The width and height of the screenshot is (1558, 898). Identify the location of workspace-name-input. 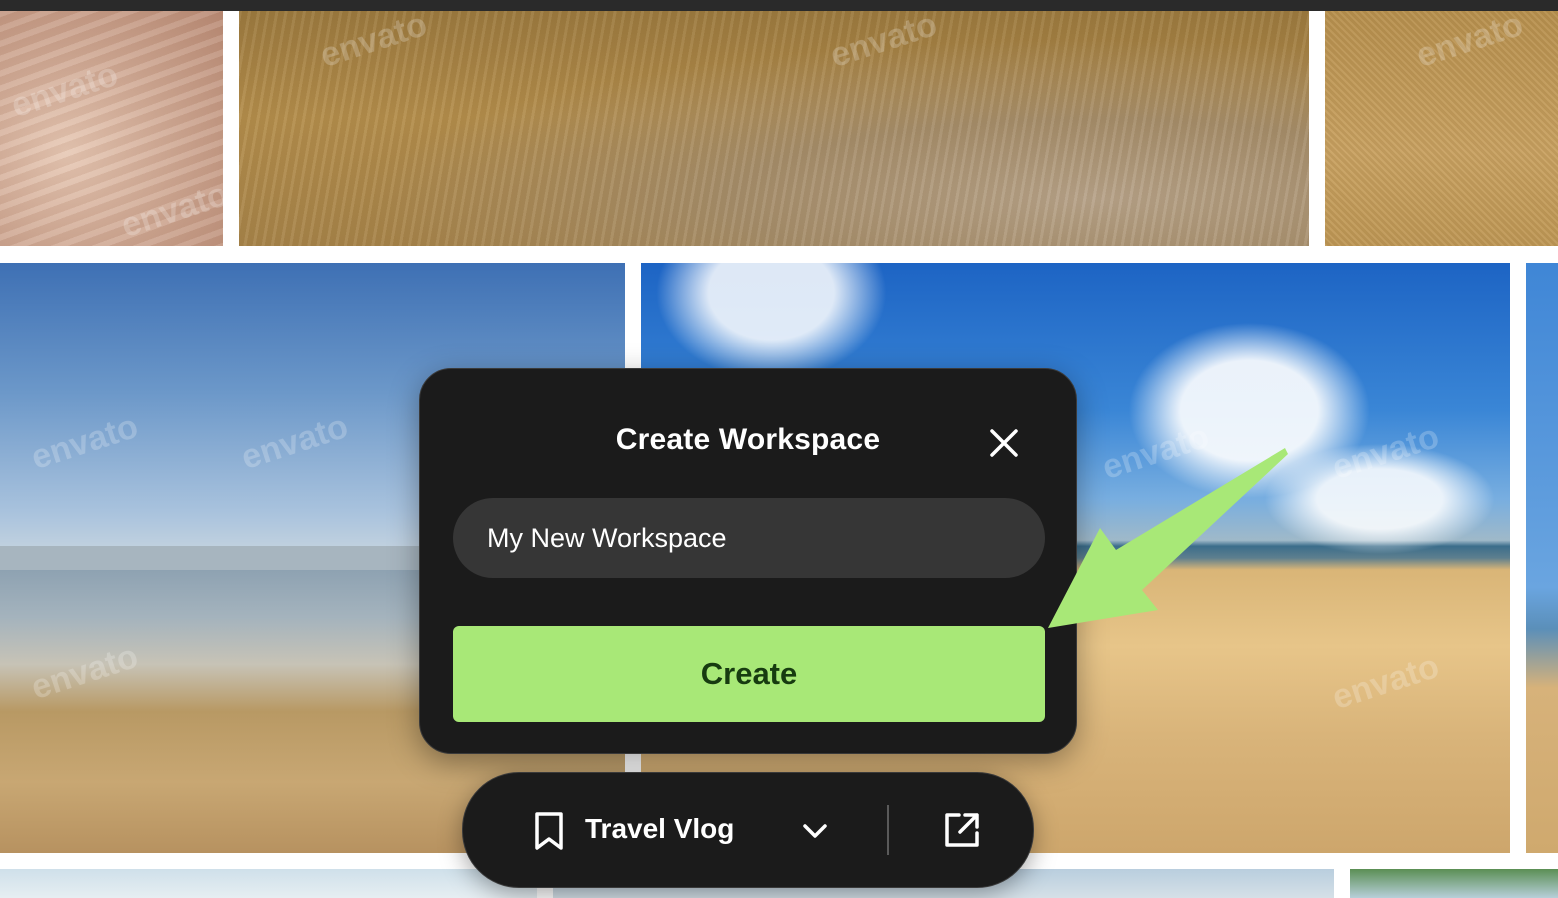
(749, 538).